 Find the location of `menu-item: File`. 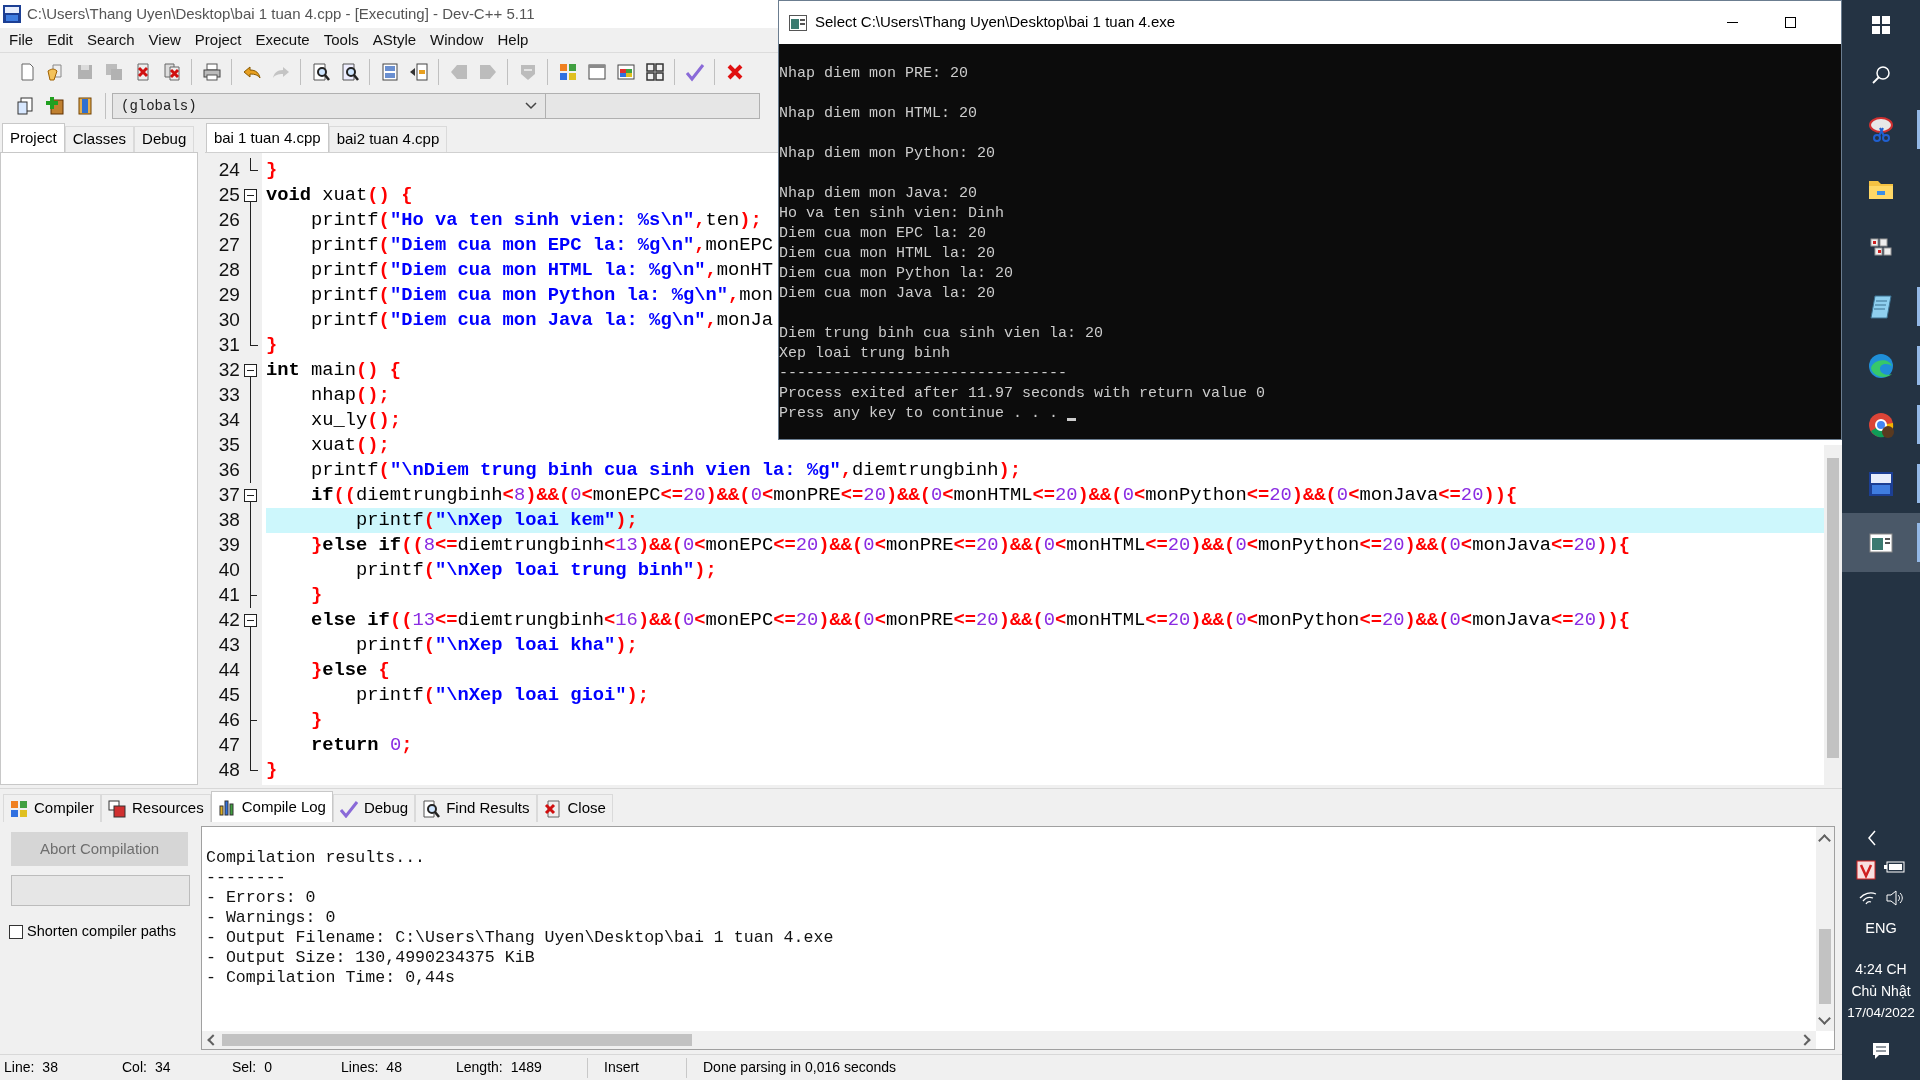

menu-item: File is located at coordinates (21, 40).